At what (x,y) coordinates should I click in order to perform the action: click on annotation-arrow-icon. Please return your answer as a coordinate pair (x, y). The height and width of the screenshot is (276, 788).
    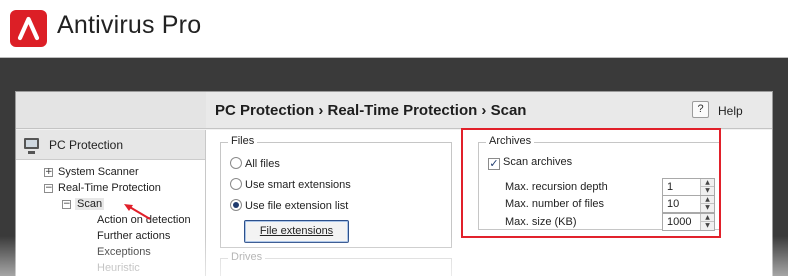
    Looking at the image, I should click on (137, 212).